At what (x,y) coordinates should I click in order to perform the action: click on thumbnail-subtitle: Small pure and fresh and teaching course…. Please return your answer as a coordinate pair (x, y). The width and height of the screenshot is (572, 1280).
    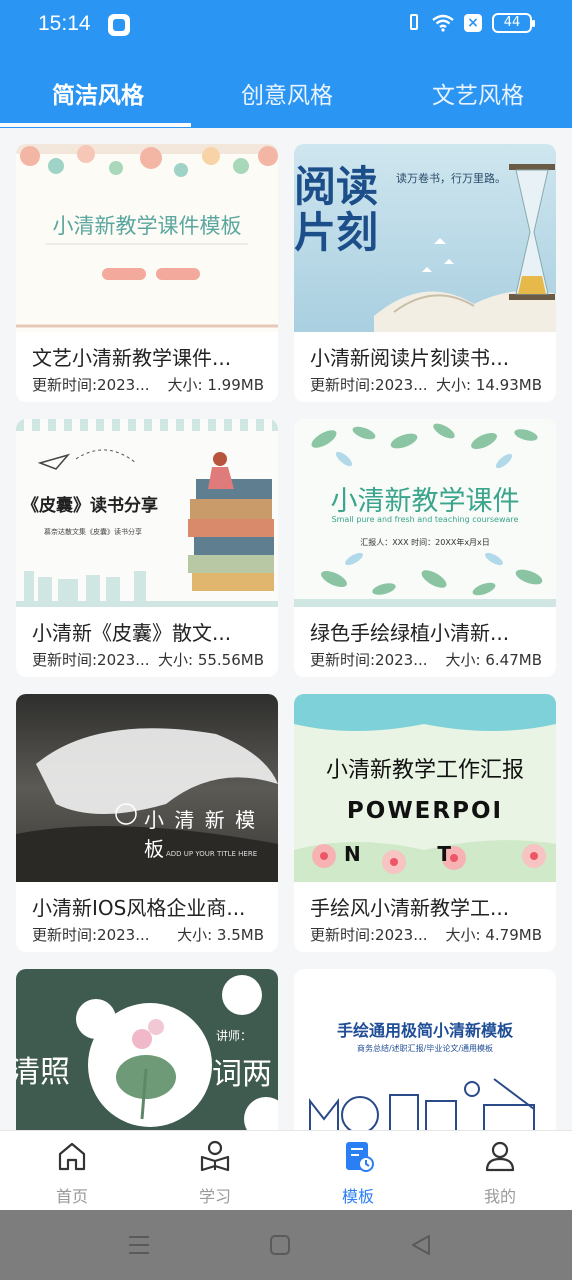
    Looking at the image, I should click on (425, 519).